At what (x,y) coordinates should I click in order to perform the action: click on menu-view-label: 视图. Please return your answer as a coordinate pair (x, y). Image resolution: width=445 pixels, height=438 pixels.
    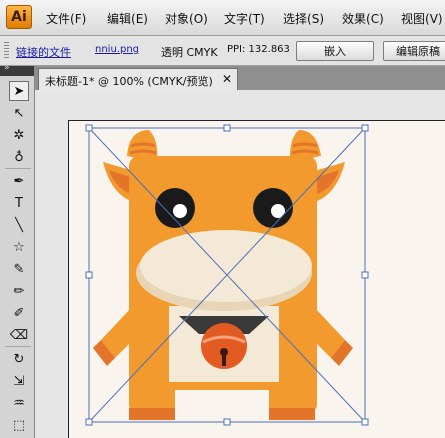
    Looking at the image, I should click on (413, 19).